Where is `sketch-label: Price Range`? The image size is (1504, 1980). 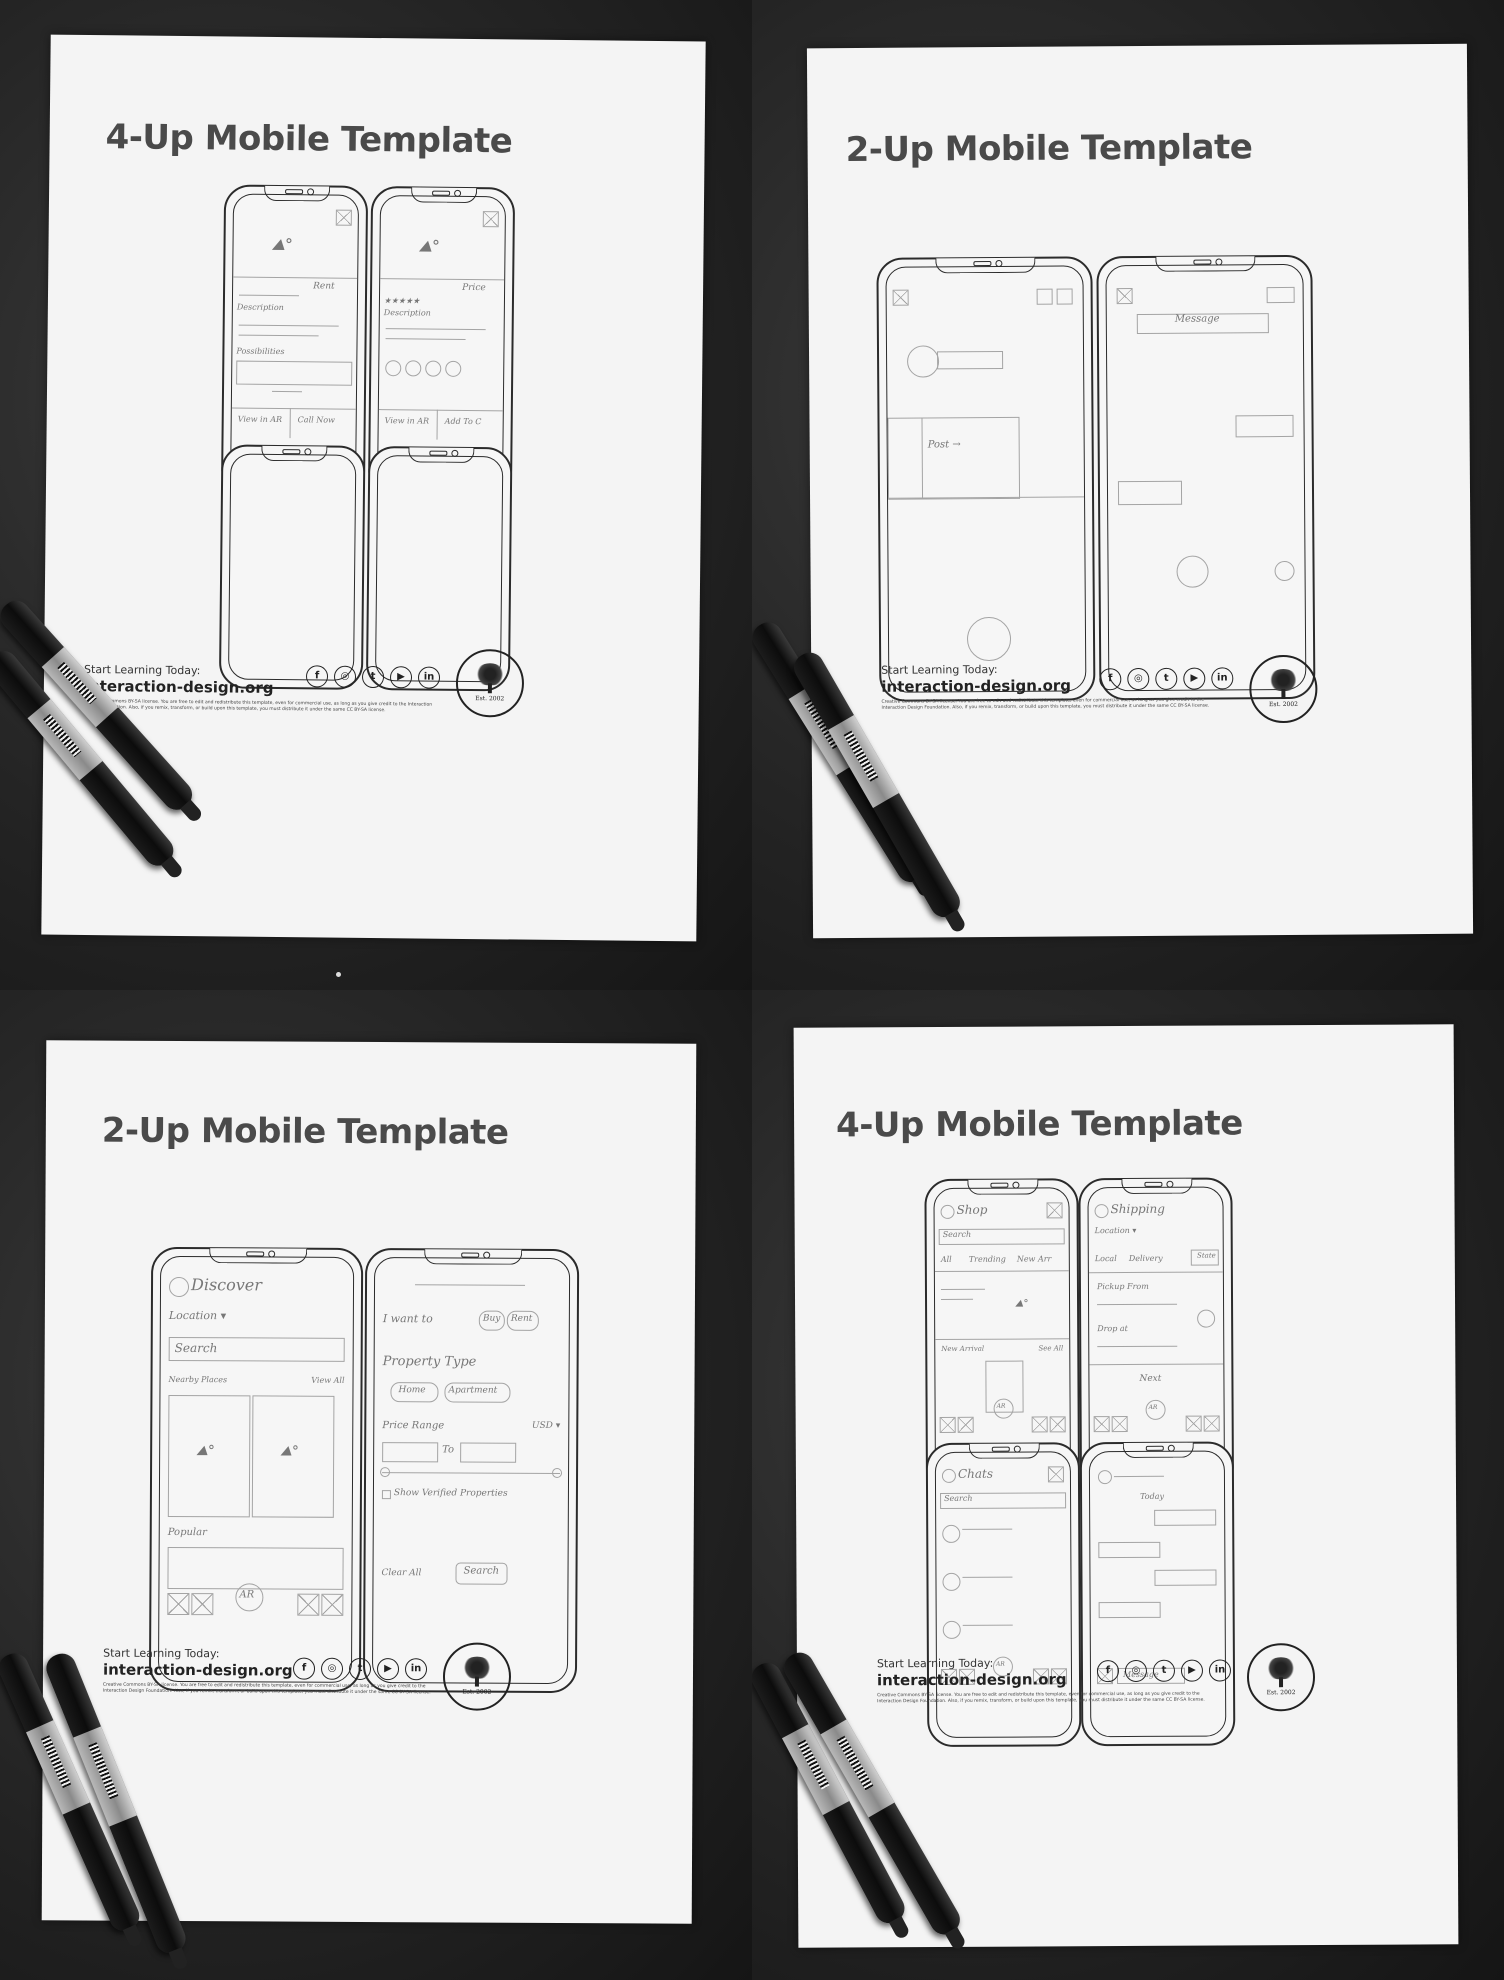
sketch-label: Price Range is located at coordinates (413, 1426).